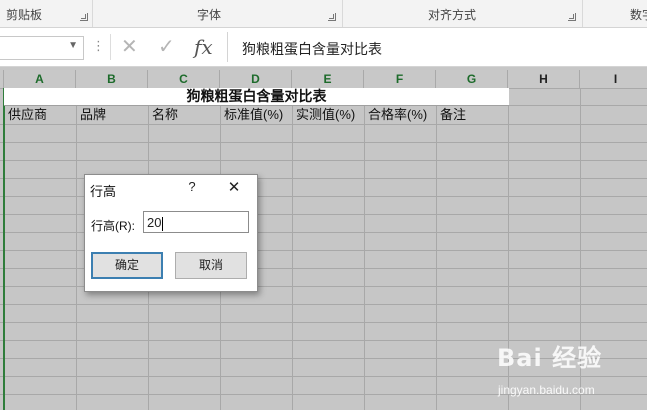  Describe the element at coordinates (203, 47) in the screenshot. I see `insert-function-icon: fx` at that location.